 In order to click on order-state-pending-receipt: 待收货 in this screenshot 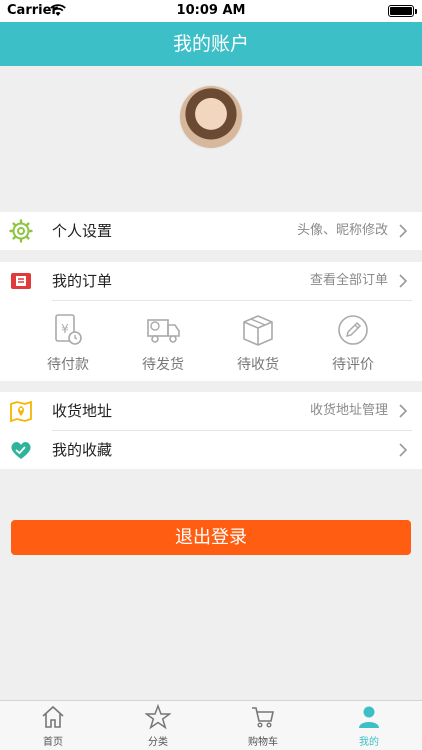, I will do `click(258, 343)`.